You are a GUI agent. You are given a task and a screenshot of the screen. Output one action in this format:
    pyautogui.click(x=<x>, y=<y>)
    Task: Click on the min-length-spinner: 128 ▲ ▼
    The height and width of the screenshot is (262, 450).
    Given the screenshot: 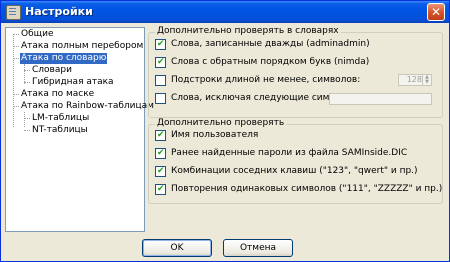 What is the action you would take?
    pyautogui.click(x=415, y=80)
    